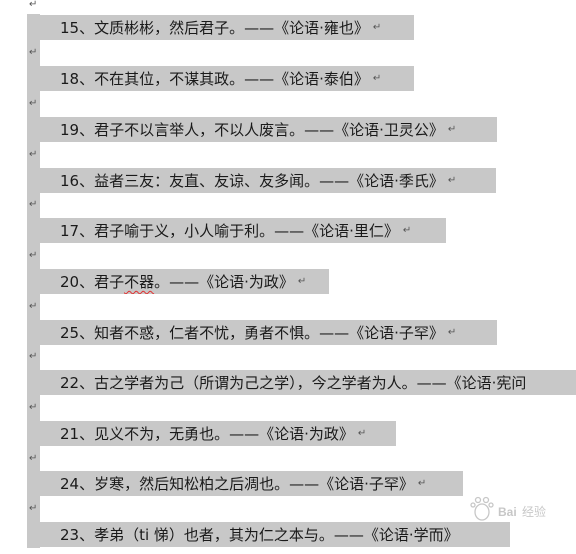 The height and width of the screenshot is (554, 576). I want to click on quote-text: 23、孝弟（ti 悌）也者，其为仁之本与。——《论语·学而》, so click(259, 535).